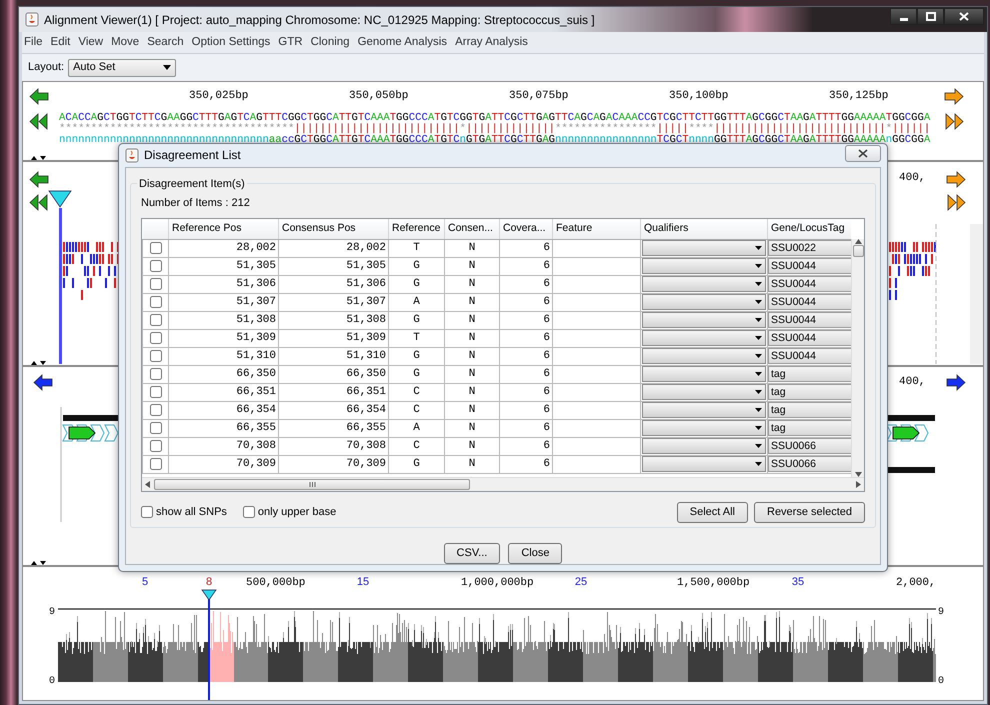 Image resolution: width=990 pixels, height=705 pixels. I want to click on horizontal-scrollbar, so click(503, 484).